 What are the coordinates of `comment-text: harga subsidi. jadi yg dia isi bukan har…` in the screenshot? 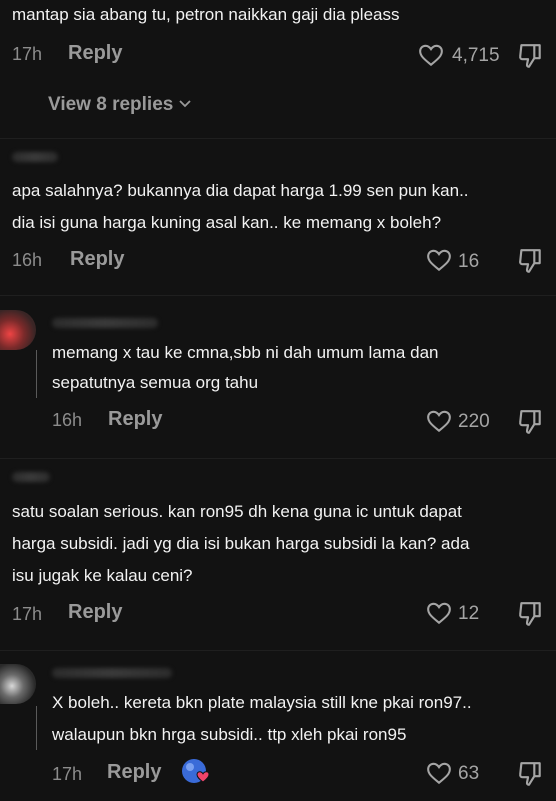 It's located at (241, 543).